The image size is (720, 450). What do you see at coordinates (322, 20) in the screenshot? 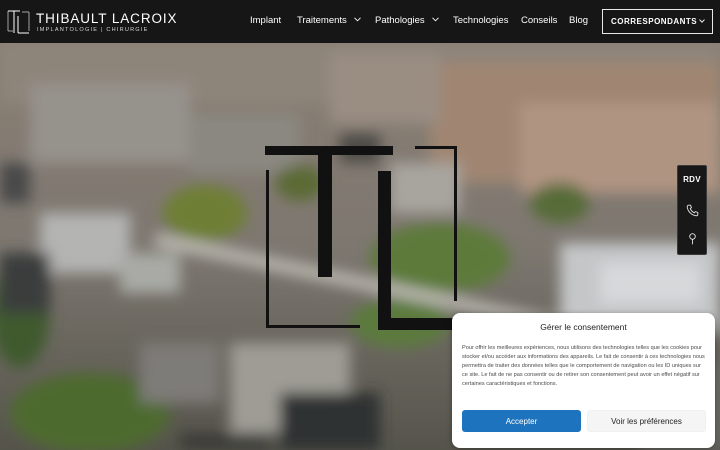
I see `nav-item-label: Traitements` at bounding box center [322, 20].